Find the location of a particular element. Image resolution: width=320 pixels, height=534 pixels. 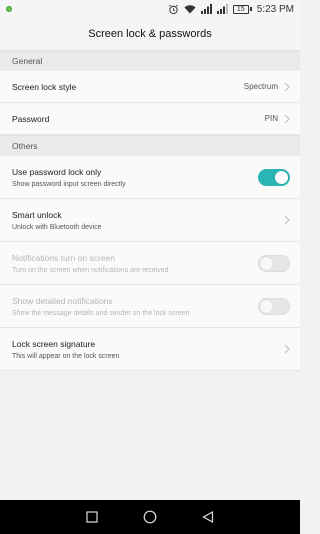

row-subtitle: Show password input screen directly is located at coordinates (69, 184).